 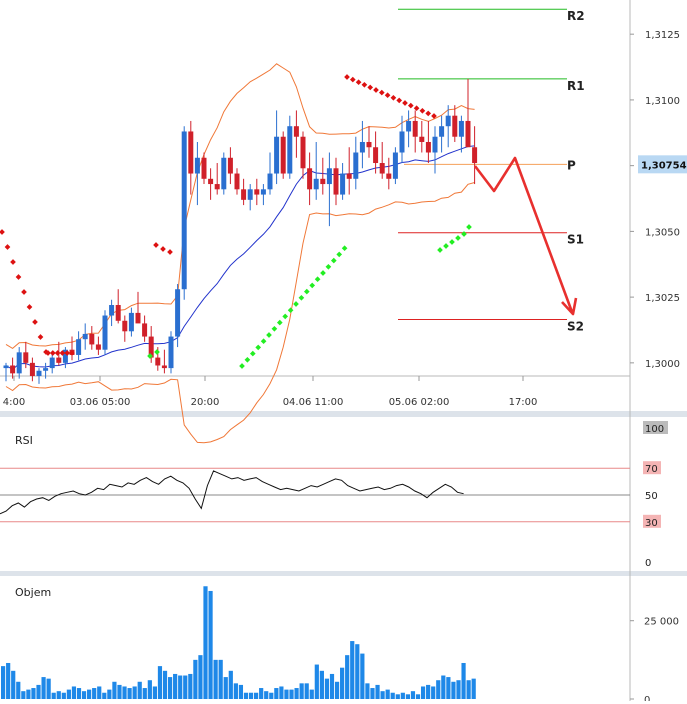 What do you see at coordinates (662, 101) in the screenshot?
I see `y-tick-label: 1,3100` at bounding box center [662, 101].